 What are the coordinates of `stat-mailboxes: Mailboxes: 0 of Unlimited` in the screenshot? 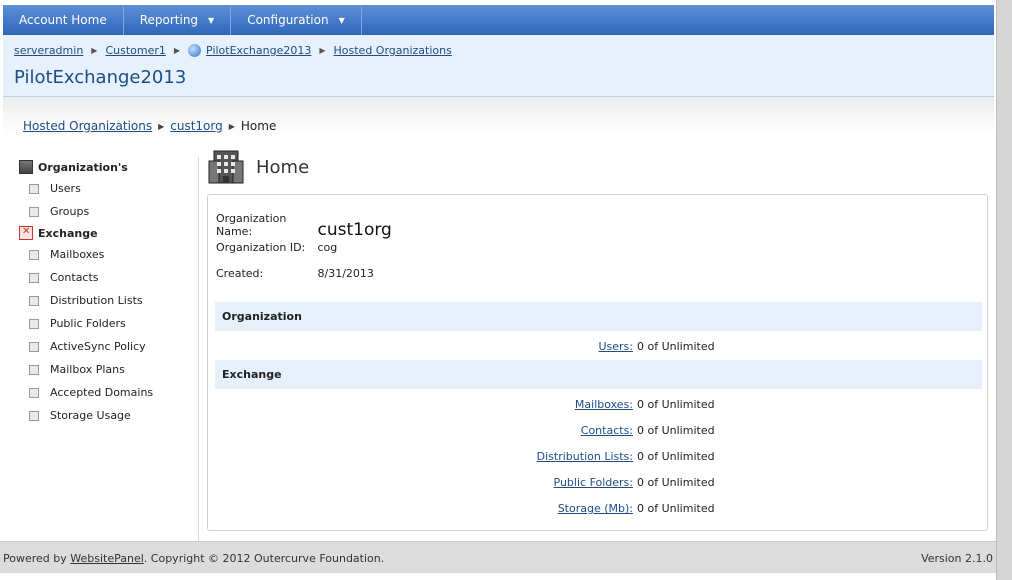 It's located at (598, 404).